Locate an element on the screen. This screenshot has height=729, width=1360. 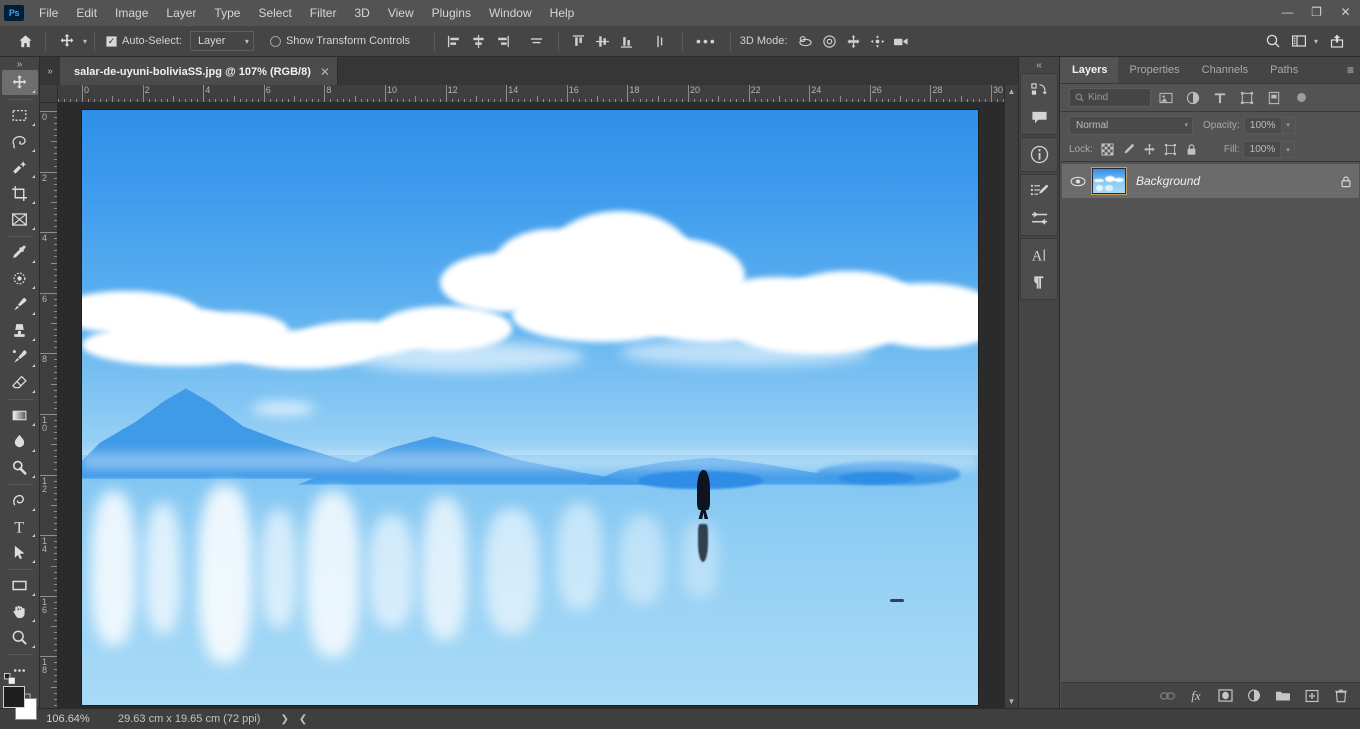
filter-toggle-switch is located at coordinates (1301, 97).